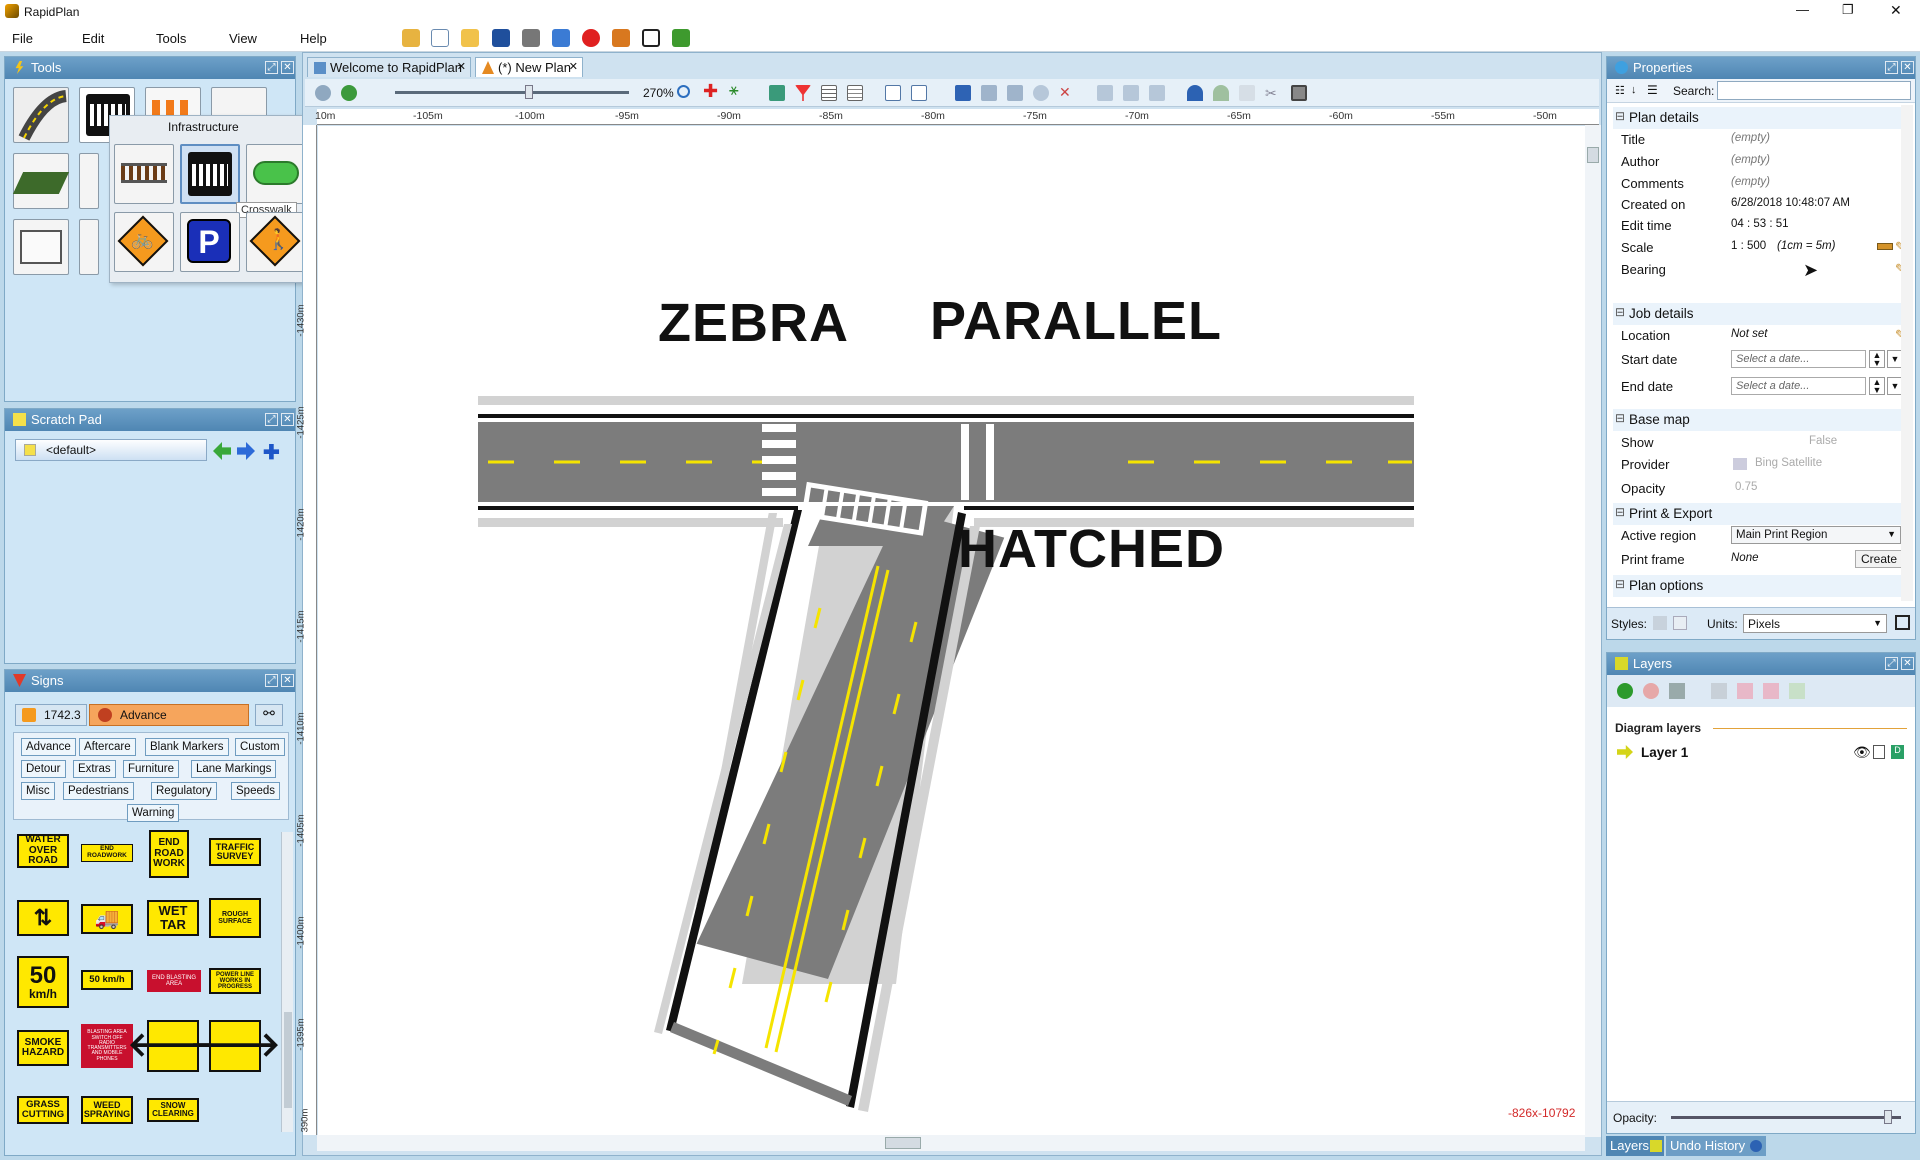 The width and height of the screenshot is (1920, 1160). What do you see at coordinates (22, 38) in the screenshot?
I see `menu-file: File` at bounding box center [22, 38].